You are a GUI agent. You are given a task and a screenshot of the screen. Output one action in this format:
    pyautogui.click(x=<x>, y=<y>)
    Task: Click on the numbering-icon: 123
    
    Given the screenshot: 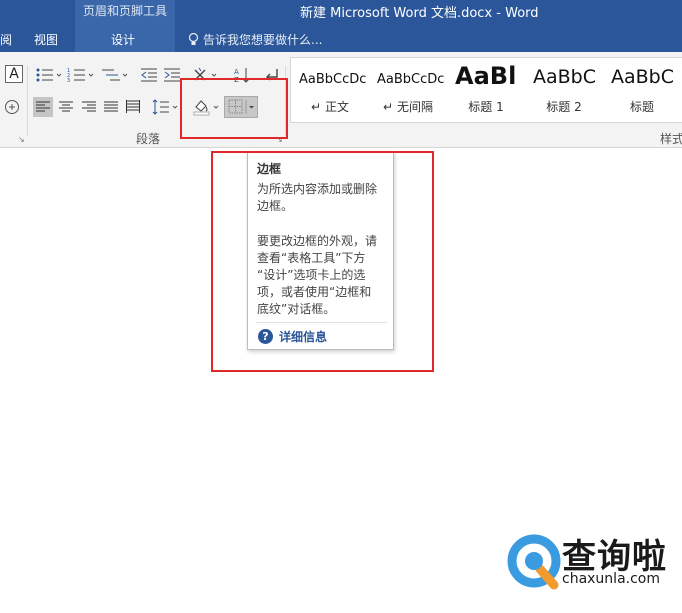 What is the action you would take?
    pyautogui.click(x=80, y=75)
    